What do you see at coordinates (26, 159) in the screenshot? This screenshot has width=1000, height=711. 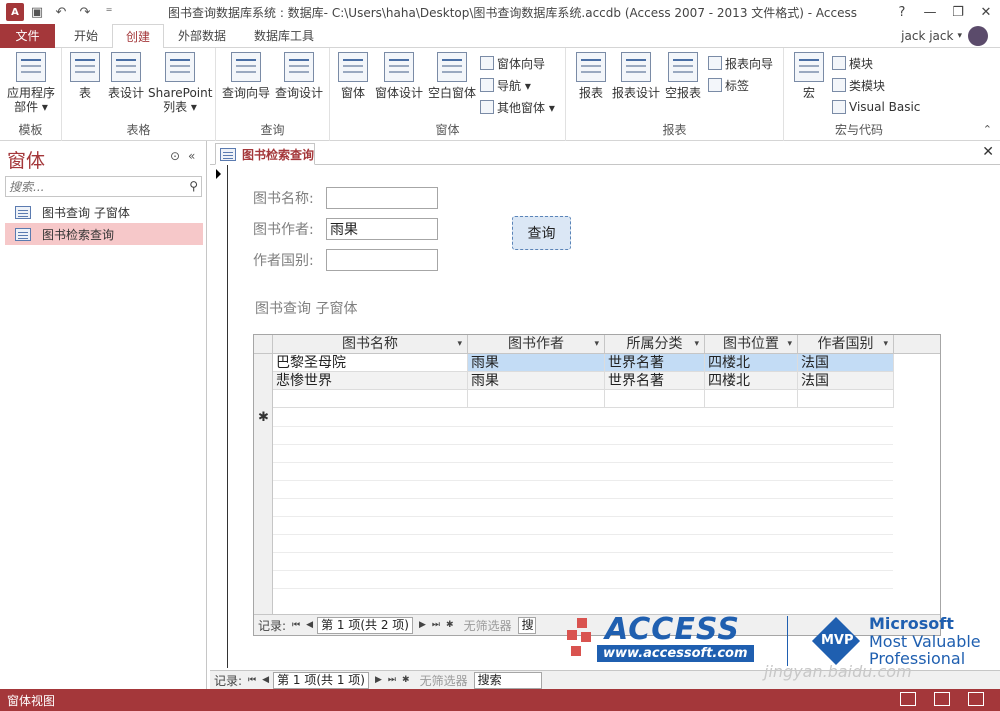 I see `nav-pane-title: 窗体` at bounding box center [26, 159].